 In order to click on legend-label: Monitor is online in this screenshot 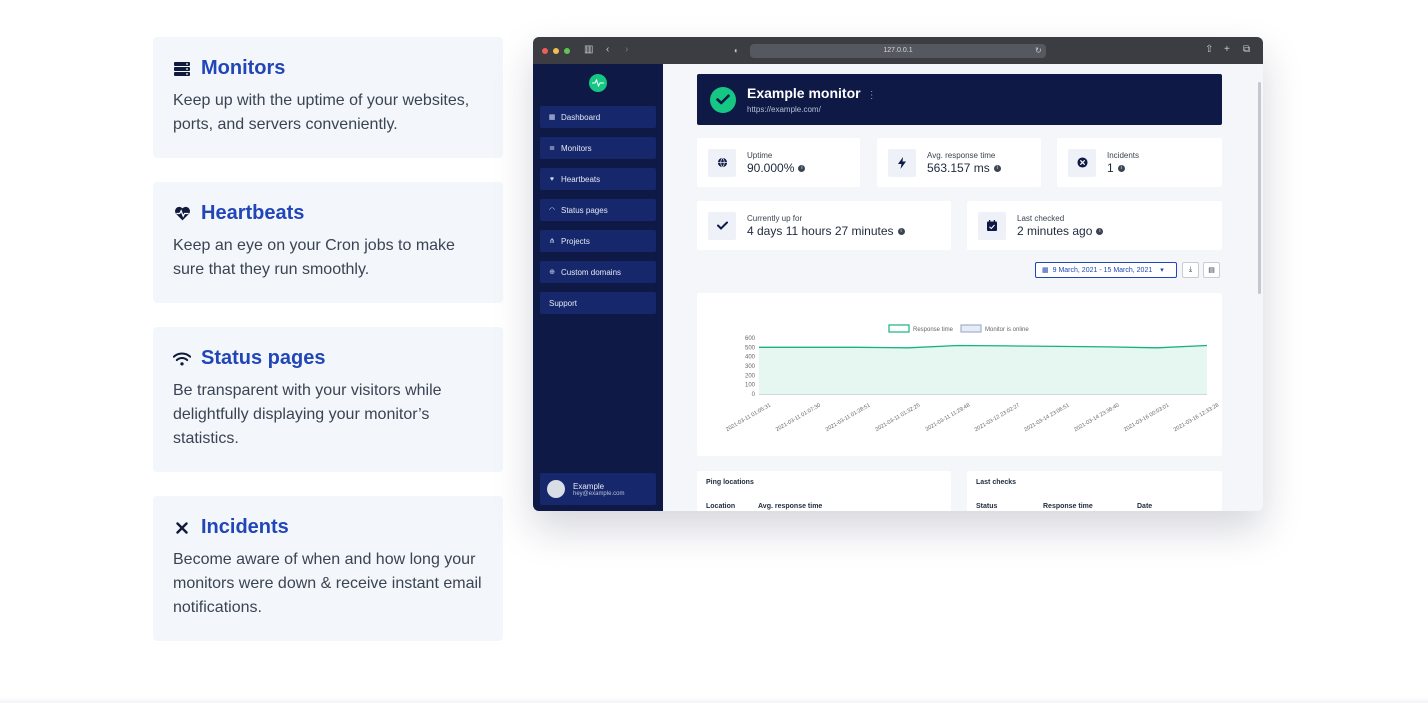, I will do `click(1007, 330)`.